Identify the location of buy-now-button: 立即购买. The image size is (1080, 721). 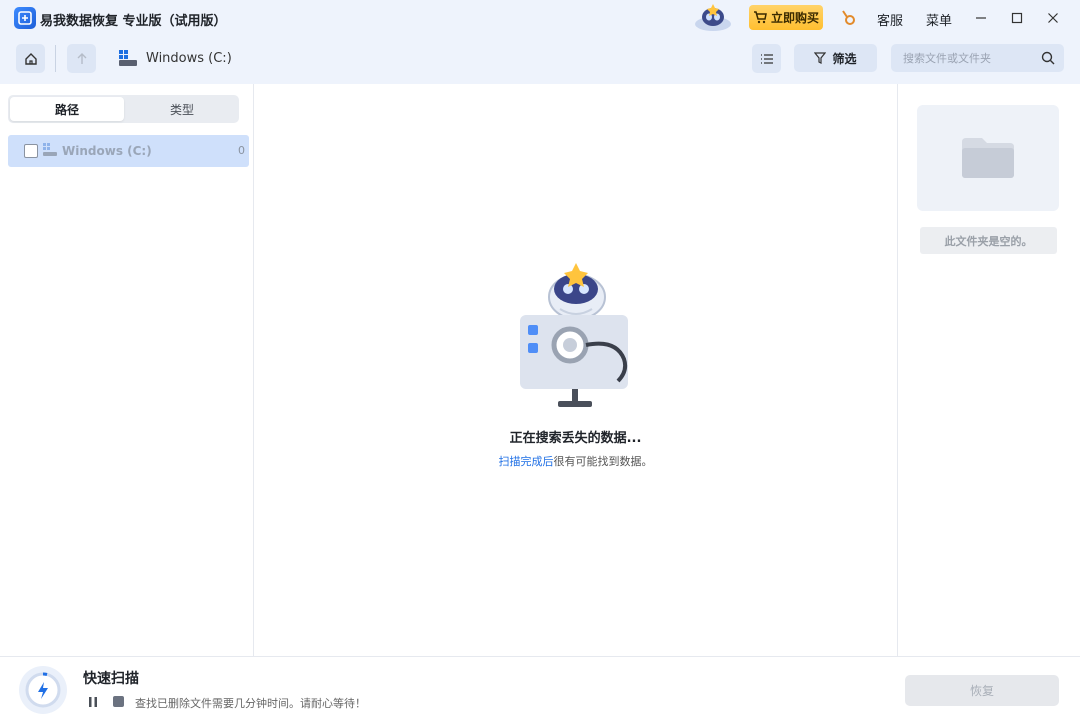
(786, 17).